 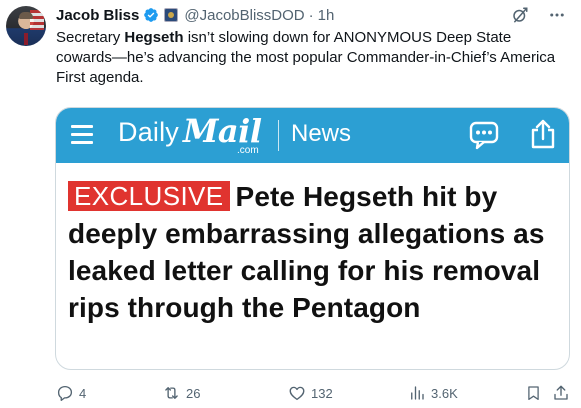 What do you see at coordinates (248, 150) in the screenshot?
I see `brand-com: .com` at bounding box center [248, 150].